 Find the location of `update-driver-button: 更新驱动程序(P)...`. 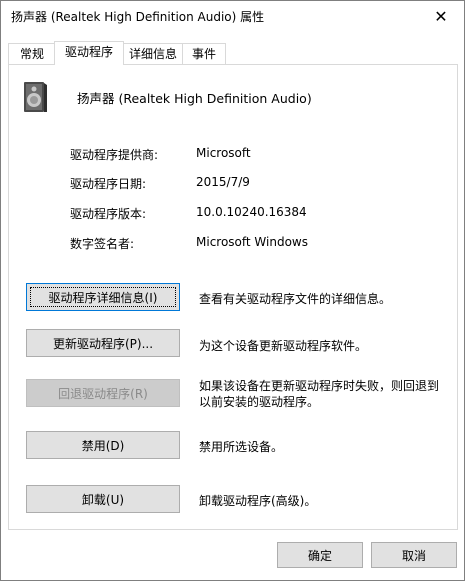

update-driver-button: 更新驱动程序(P)... is located at coordinates (103, 343).